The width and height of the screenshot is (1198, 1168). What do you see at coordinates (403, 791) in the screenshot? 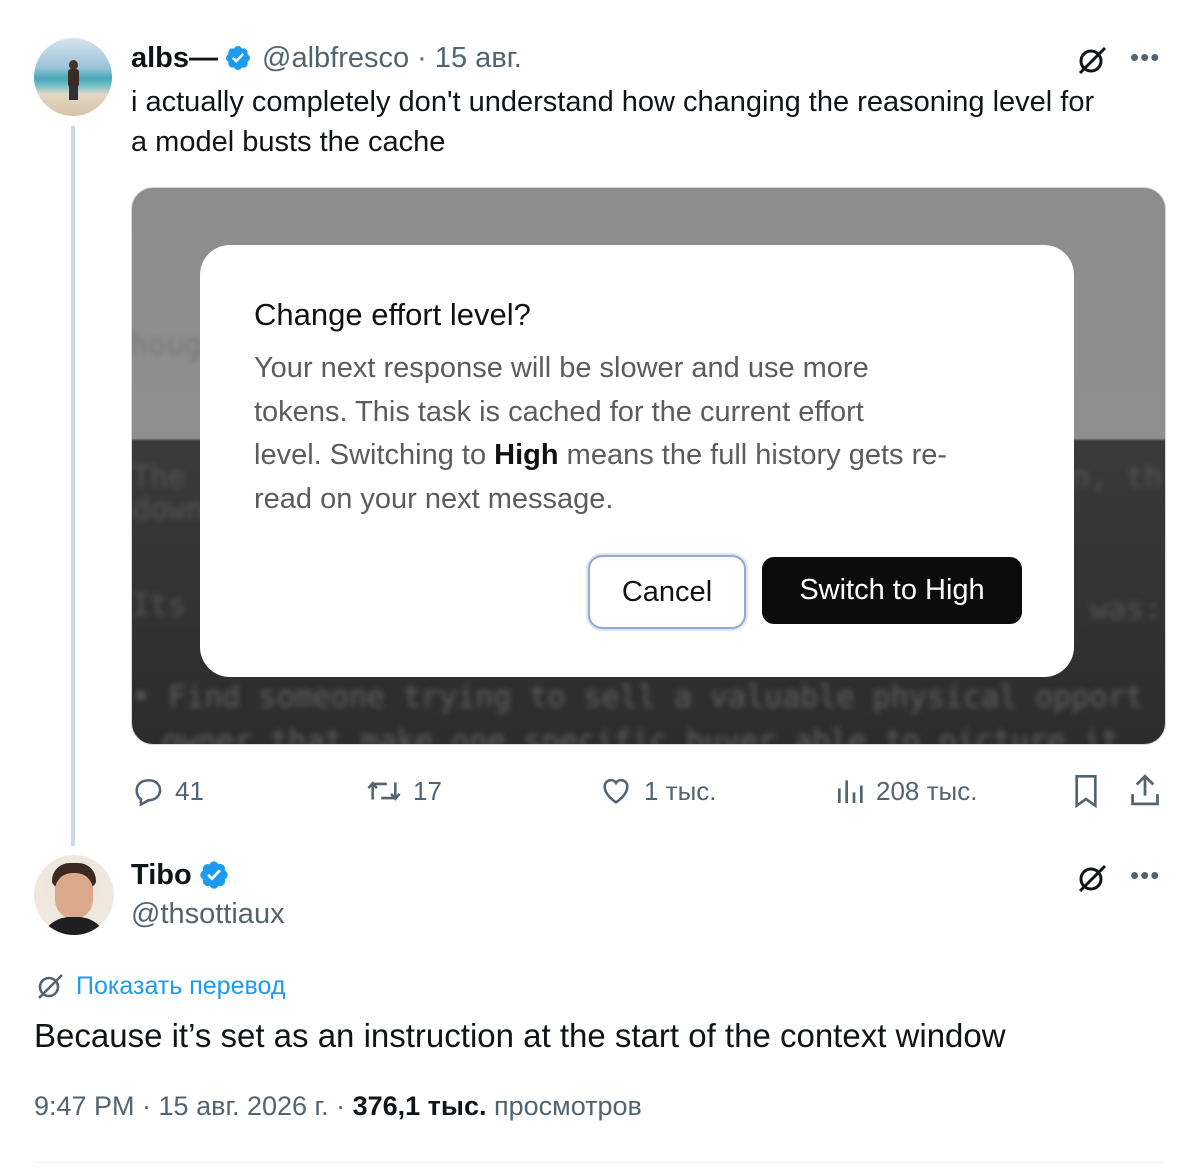
I see `repost-action: 17` at bounding box center [403, 791].